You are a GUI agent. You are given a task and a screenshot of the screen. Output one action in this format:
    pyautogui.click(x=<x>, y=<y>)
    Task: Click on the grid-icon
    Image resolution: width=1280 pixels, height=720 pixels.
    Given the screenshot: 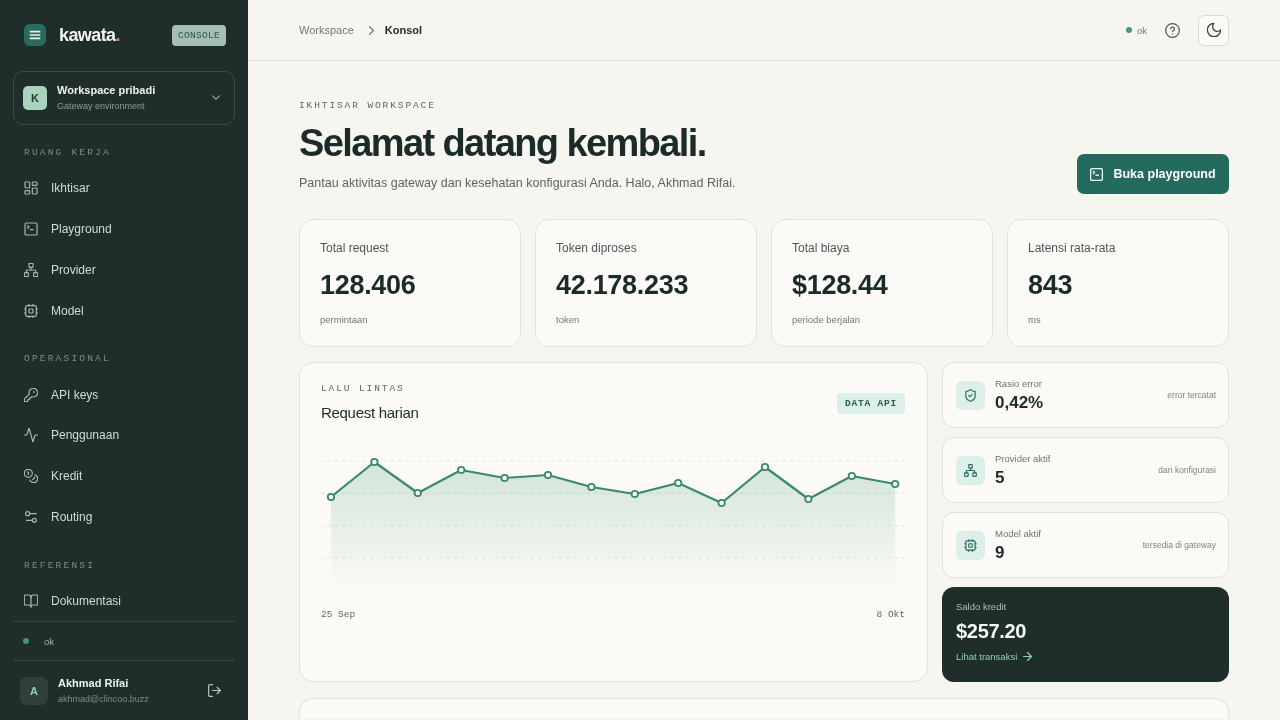 What is the action you would take?
    pyautogui.click(x=31, y=188)
    